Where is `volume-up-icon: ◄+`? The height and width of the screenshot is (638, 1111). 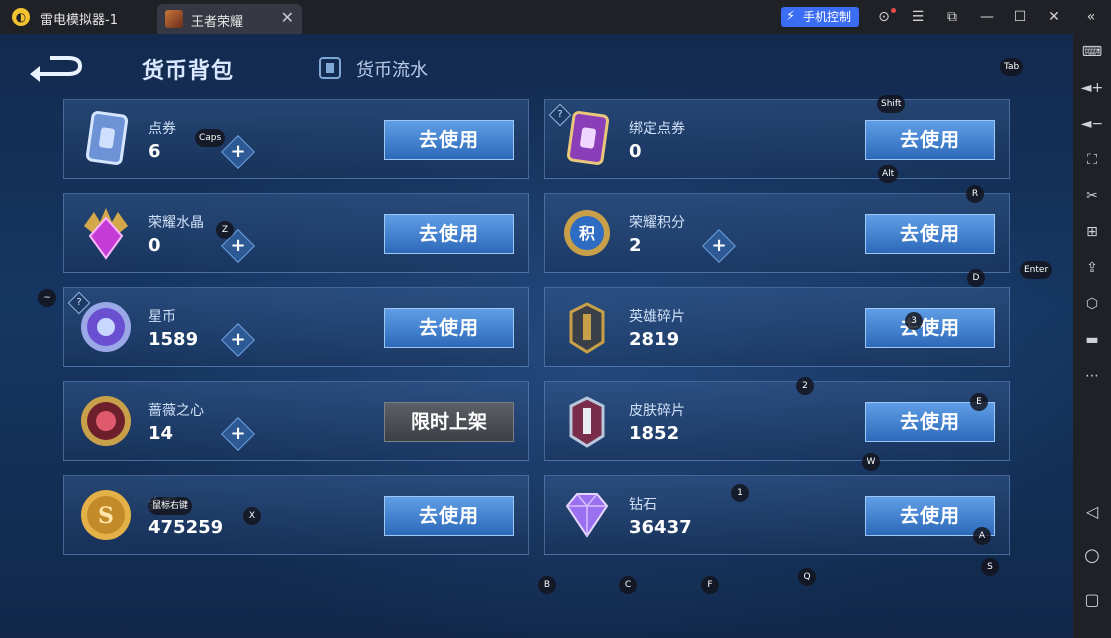
volume-up-icon: ◄+ is located at coordinates (1092, 88).